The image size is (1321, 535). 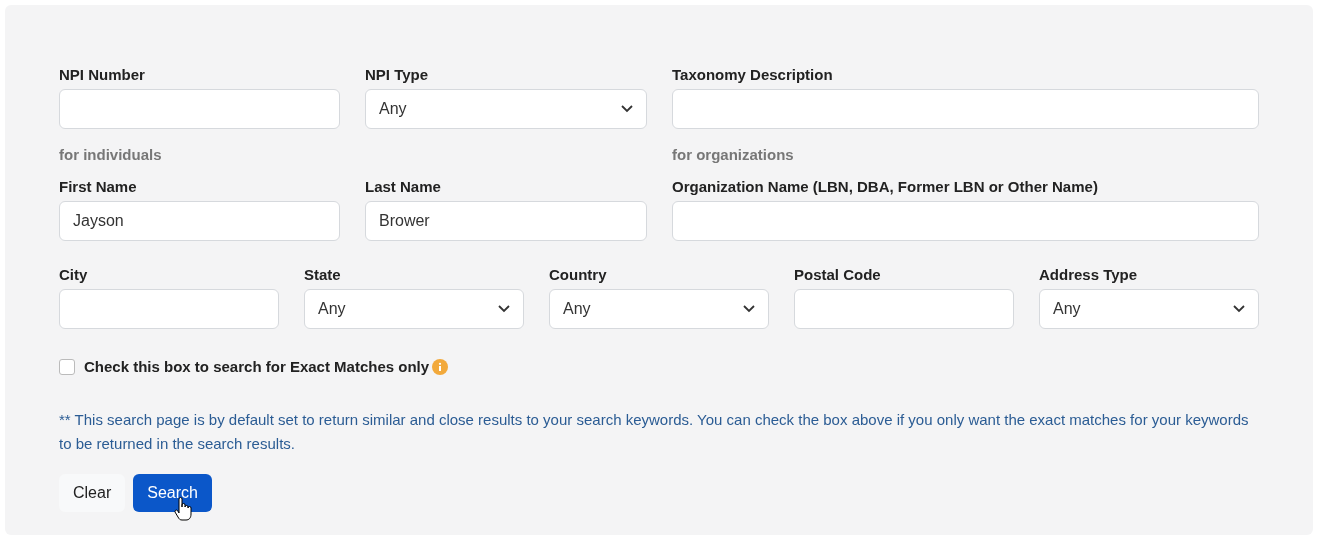 I want to click on search-note: ** This search page is by default set to return similar and close results to your search keywords. You can check the box above if you only want the exact matches for your keywords to be returned in the search results., so click(x=654, y=431).